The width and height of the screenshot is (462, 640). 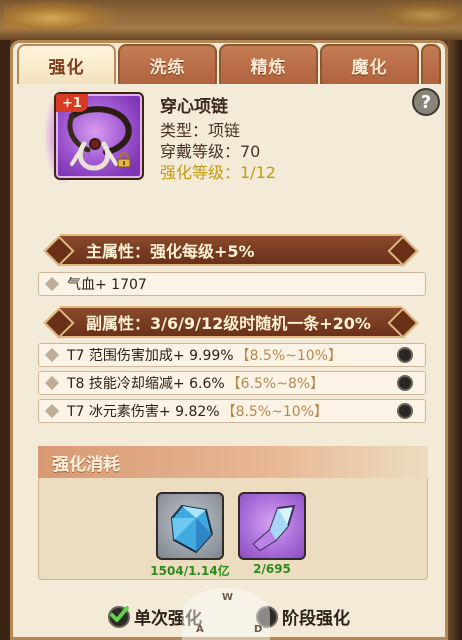 What do you see at coordinates (275, 384) in the screenshot?
I see `sub-stat-range: 【6.5%~8%】` at bounding box center [275, 384].